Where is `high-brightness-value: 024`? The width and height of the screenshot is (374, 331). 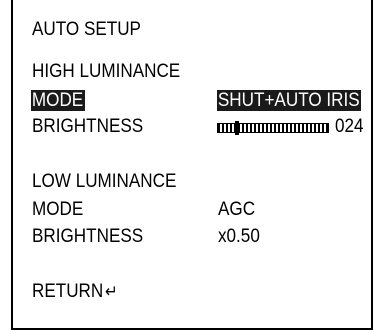 high-brightness-value: 024 is located at coordinates (349, 126).